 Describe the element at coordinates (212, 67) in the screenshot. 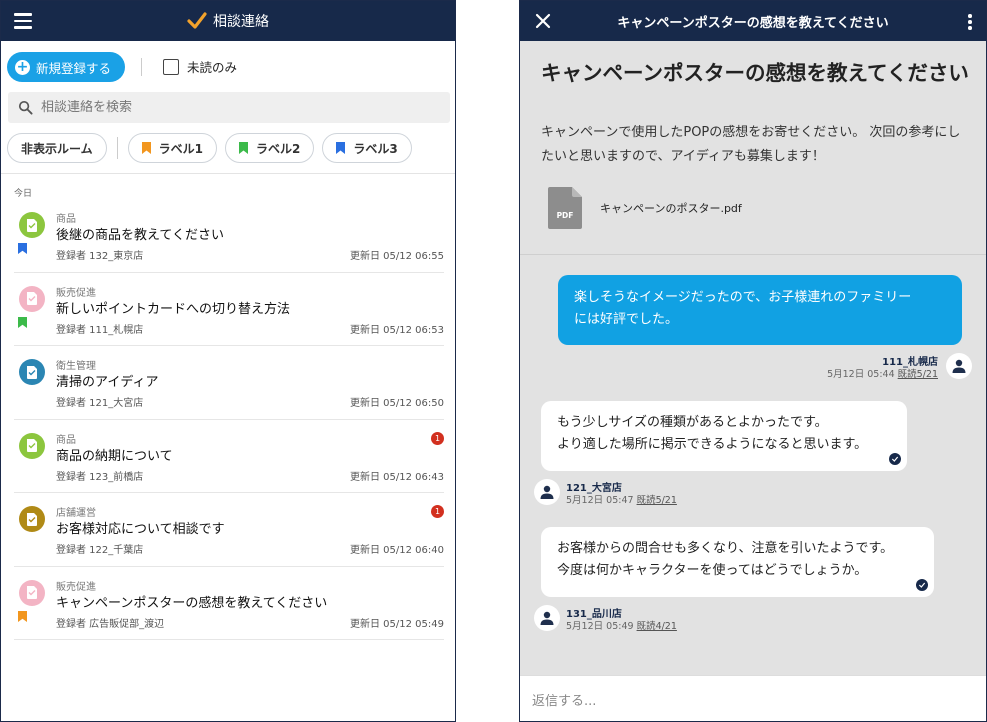

I see `unread-only-label: 未読のみ` at that location.